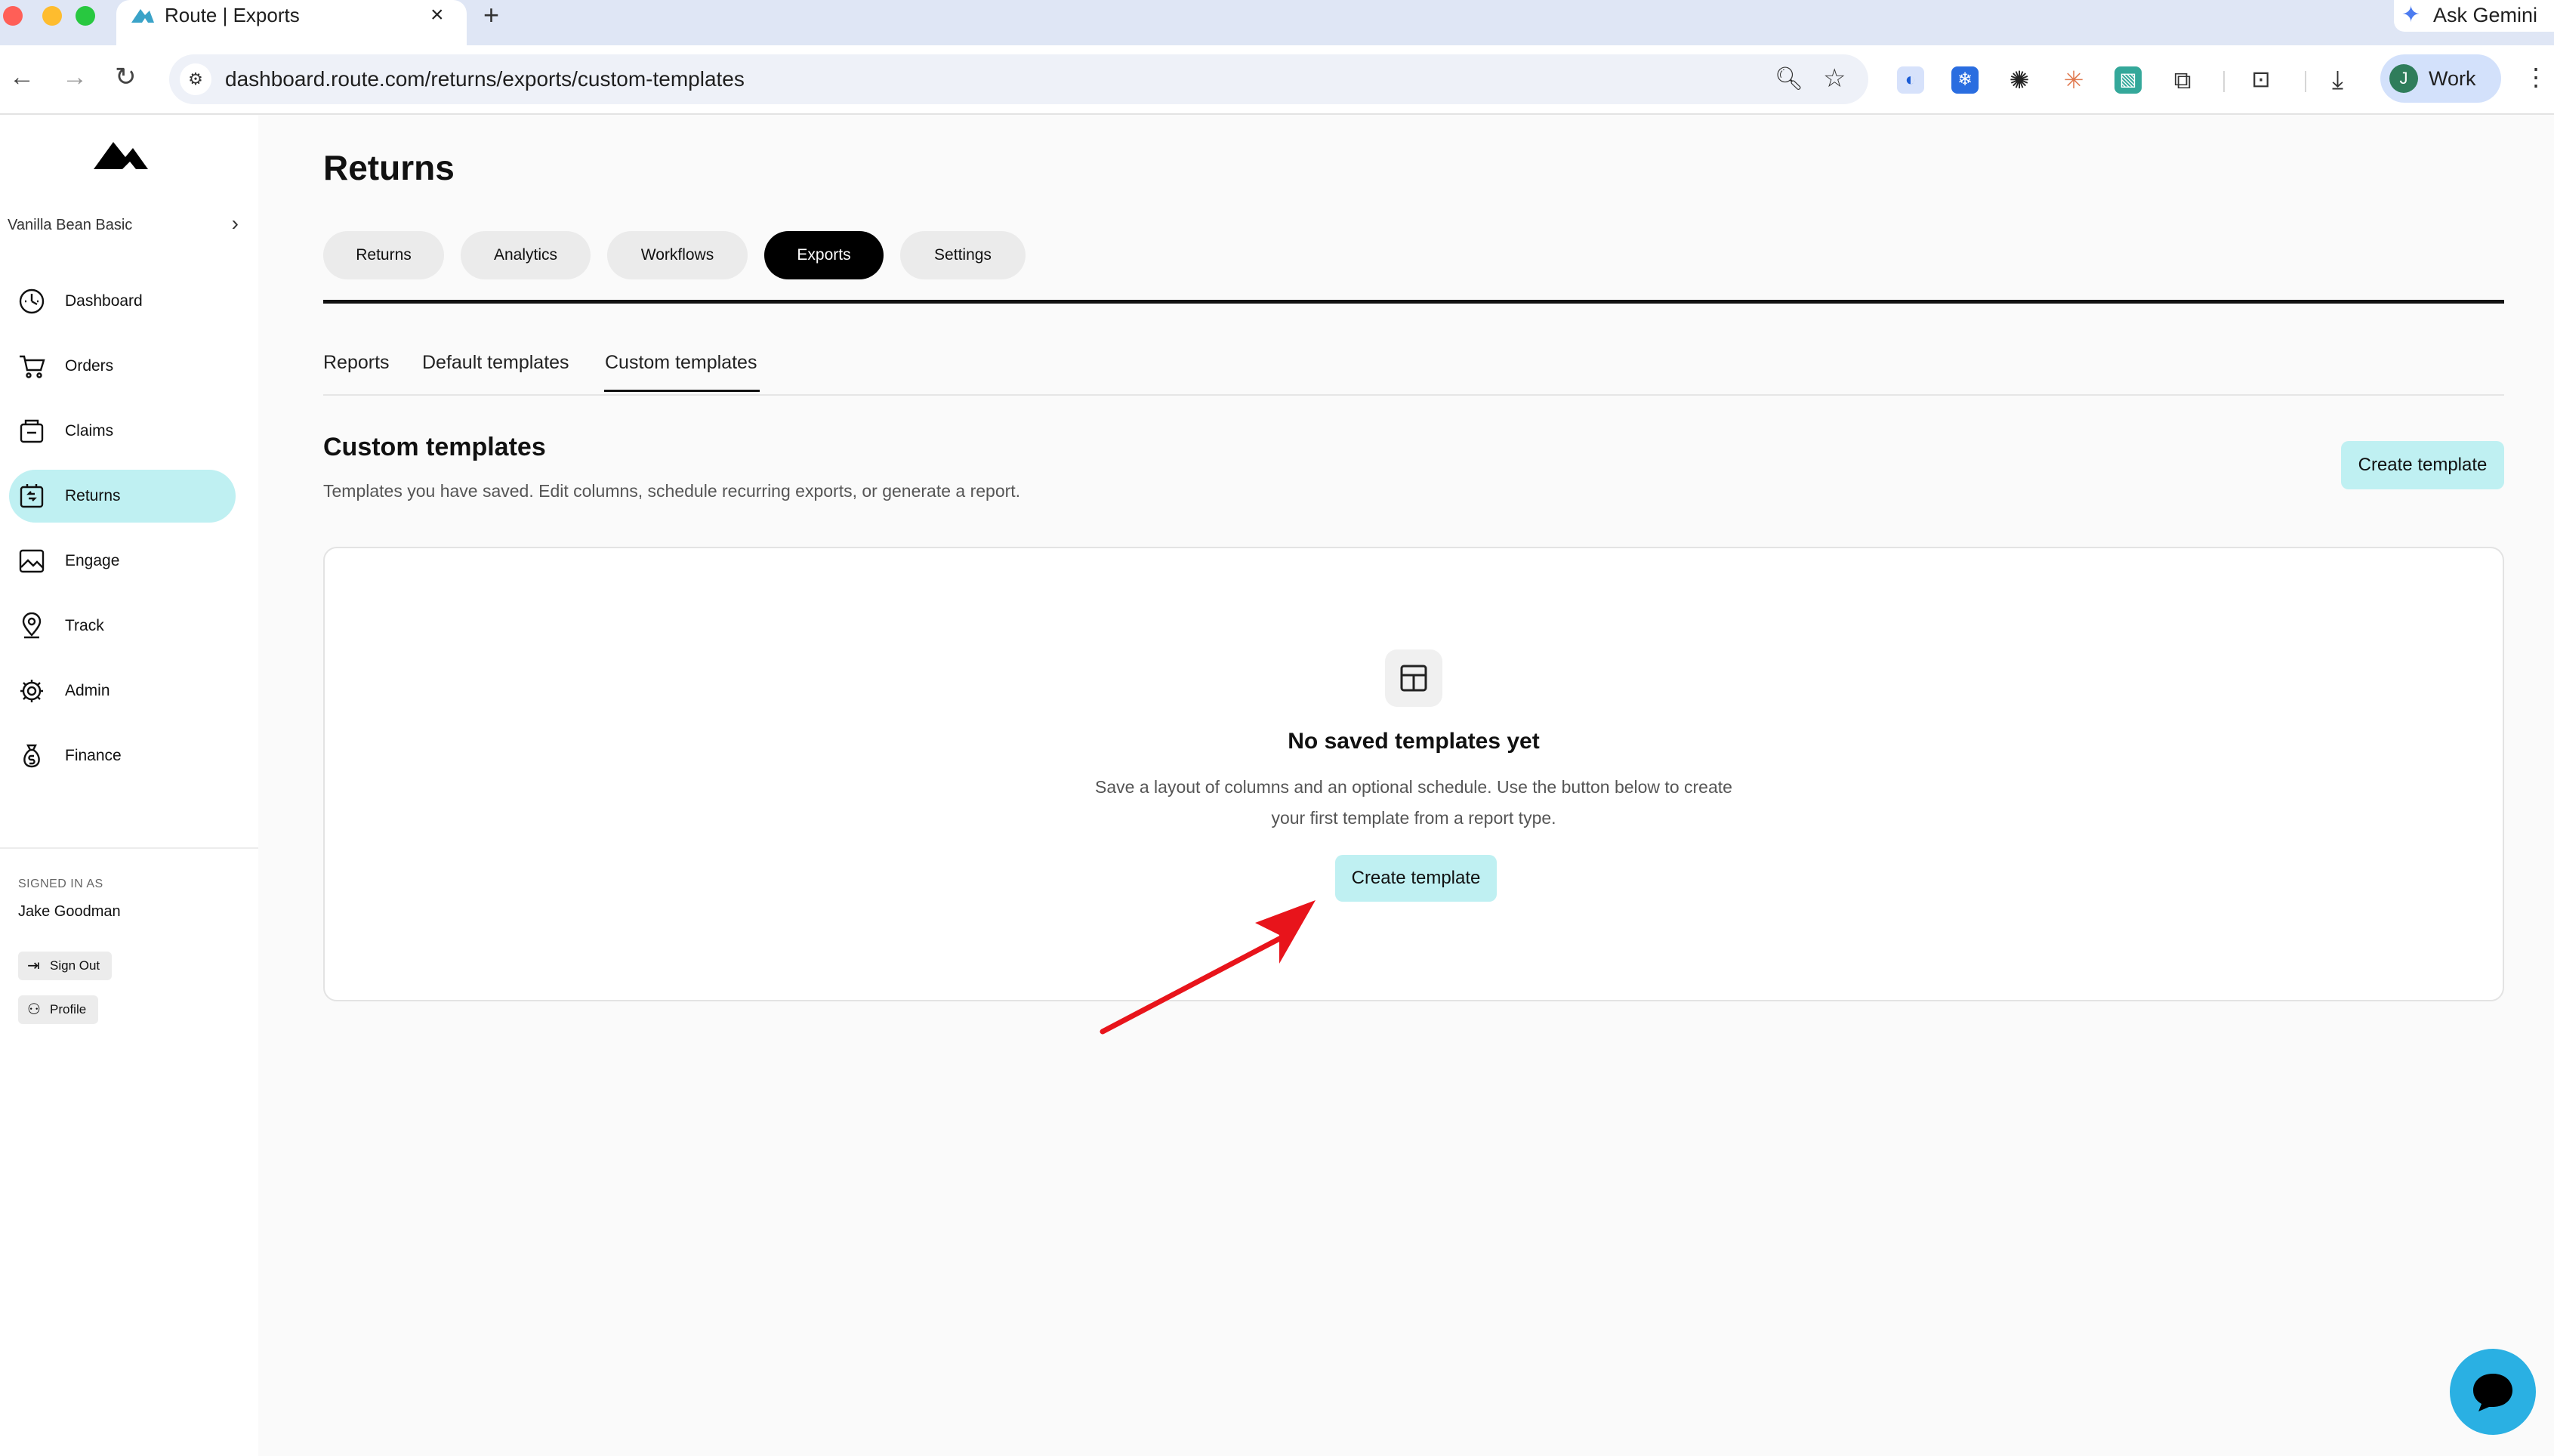 This screenshot has height=1456, width=2554. I want to click on profile-avatar: J, so click(2403, 78).